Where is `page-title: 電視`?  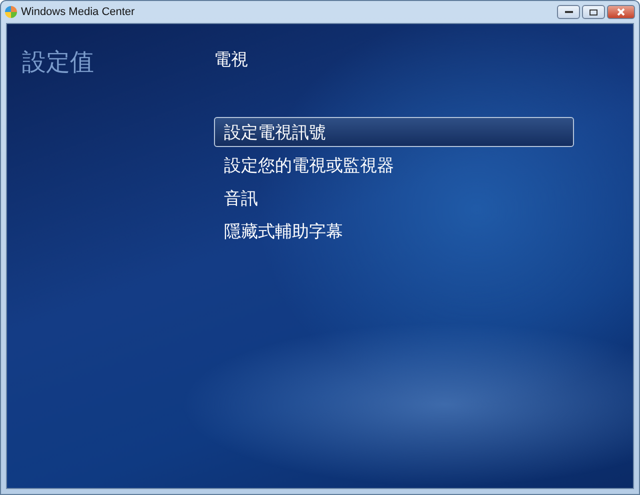
page-title: 電視 is located at coordinates (231, 60).